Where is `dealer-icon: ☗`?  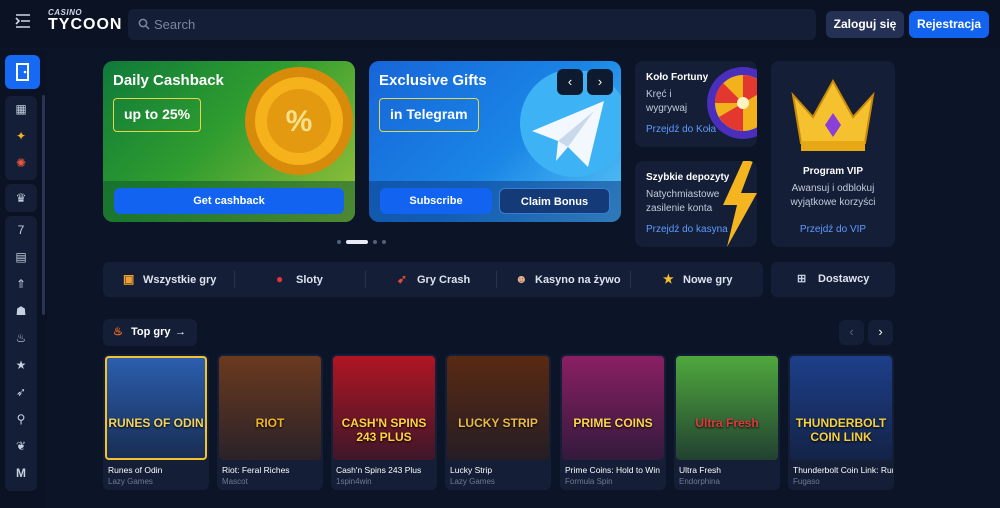
dealer-icon: ☗ is located at coordinates (21, 311).